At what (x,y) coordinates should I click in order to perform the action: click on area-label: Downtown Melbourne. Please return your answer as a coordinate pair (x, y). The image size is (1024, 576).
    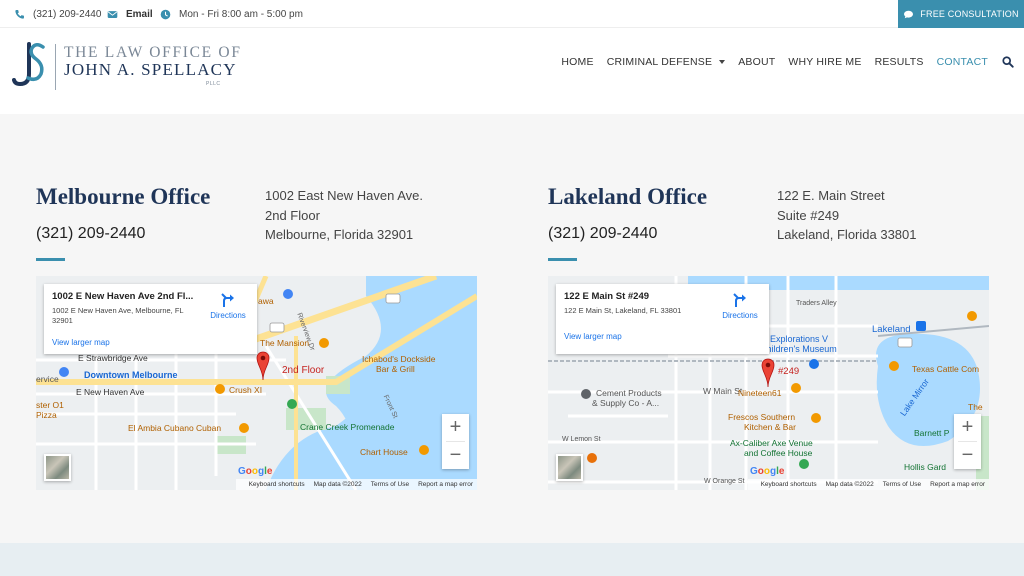
    Looking at the image, I should click on (131, 375).